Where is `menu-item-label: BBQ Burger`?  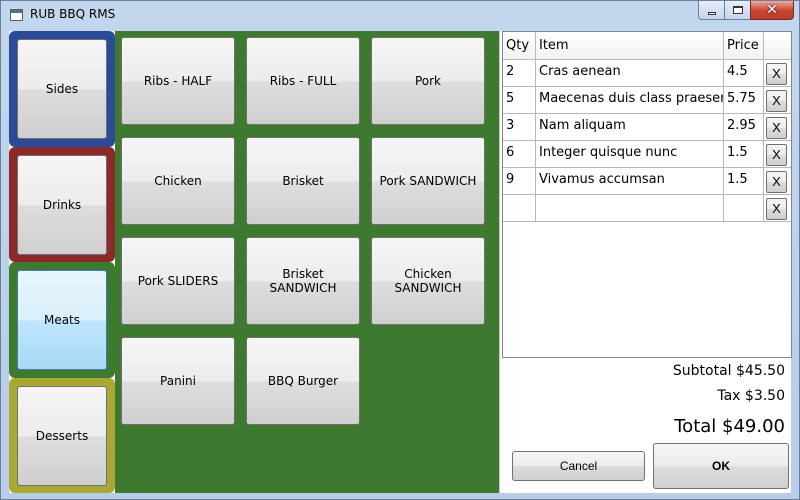 menu-item-label: BBQ Burger is located at coordinates (303, 381).